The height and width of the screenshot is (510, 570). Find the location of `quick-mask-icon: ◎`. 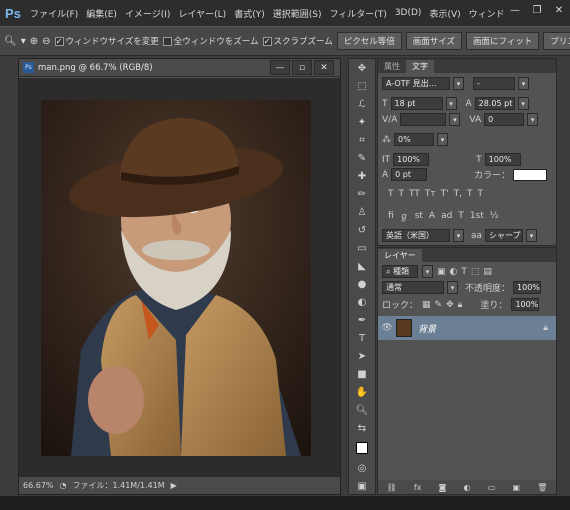

quick-mask-icon: ◎ is located at coordinates (362, 468).